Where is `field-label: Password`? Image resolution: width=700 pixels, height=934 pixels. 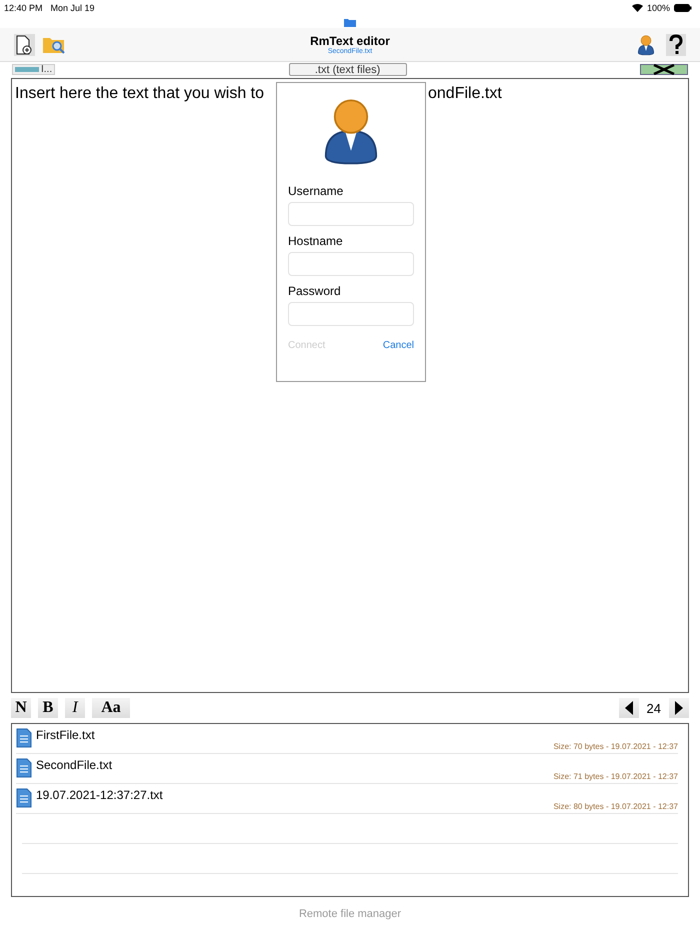 field-label: Password is located at coordinates (315, 291).